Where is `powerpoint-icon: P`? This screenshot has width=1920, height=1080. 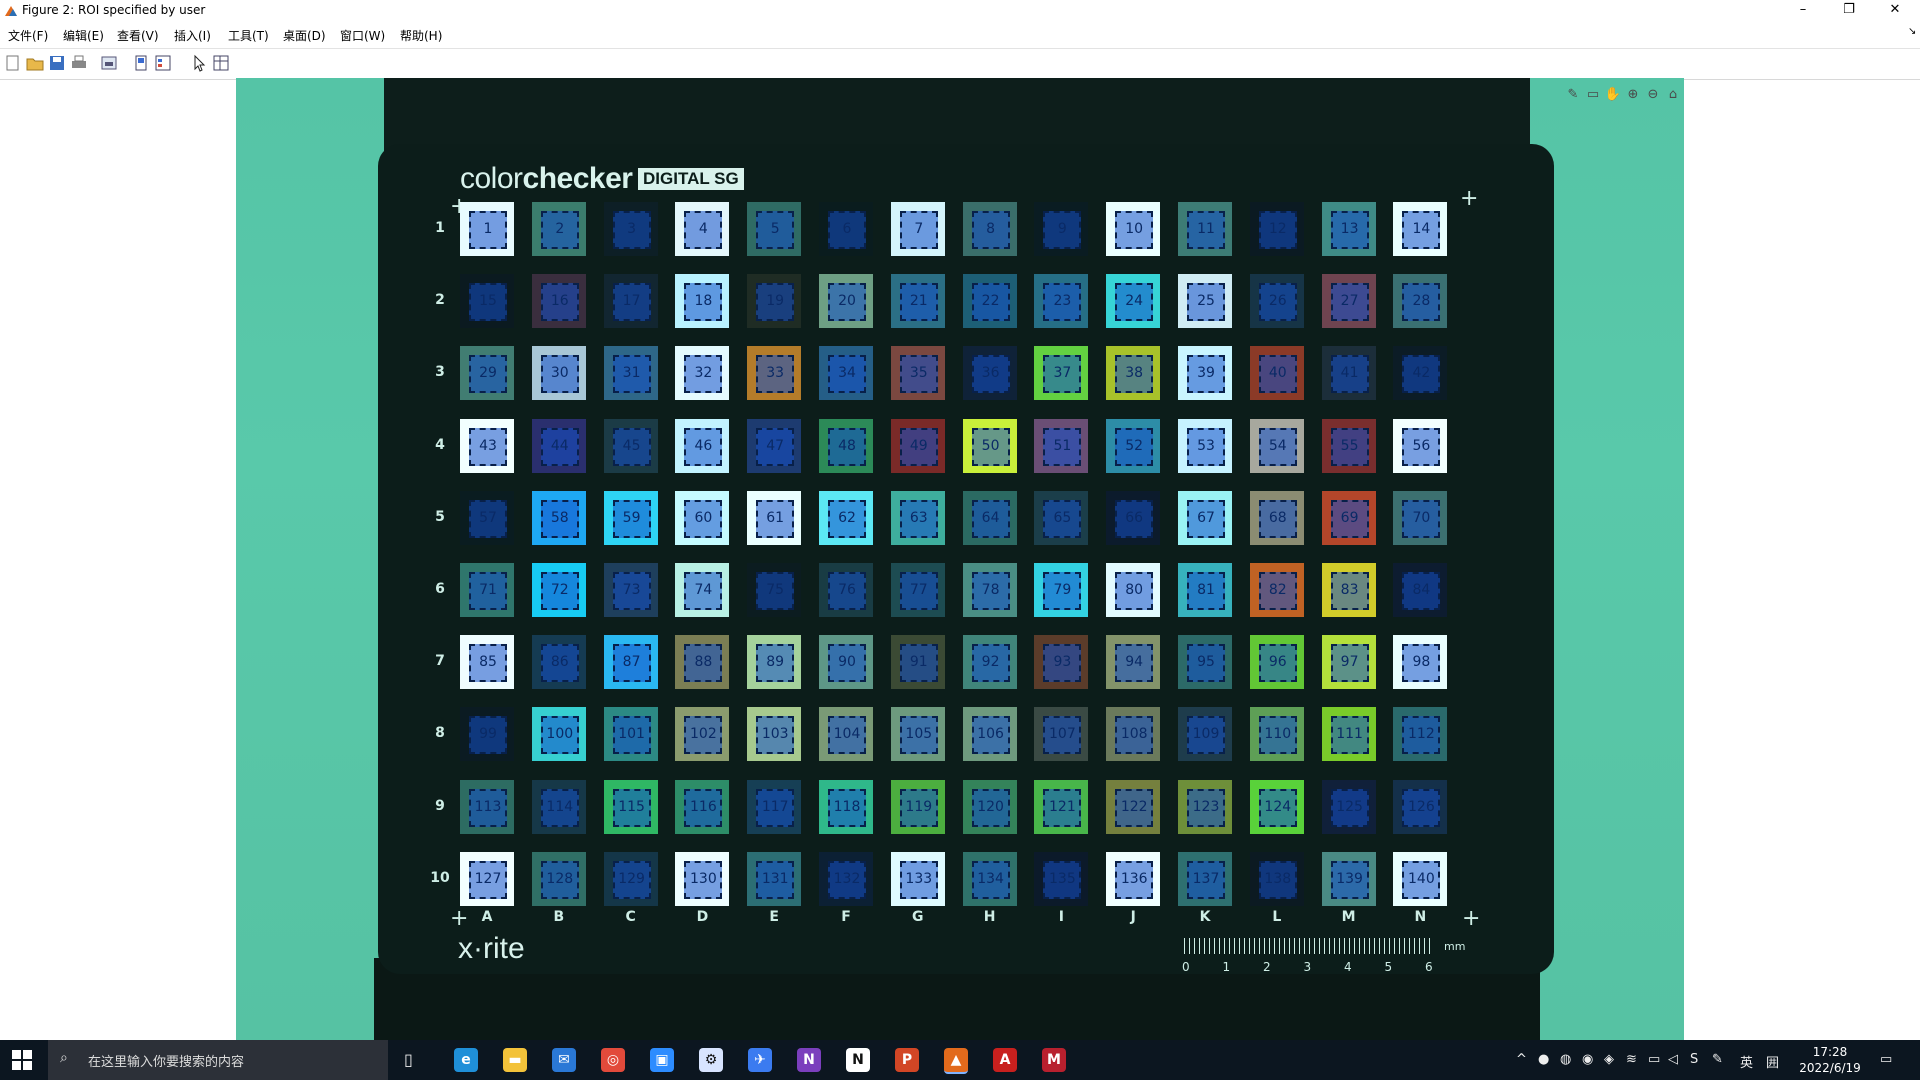 powerpoint-icon: P is located at coordinates (907, 1060).